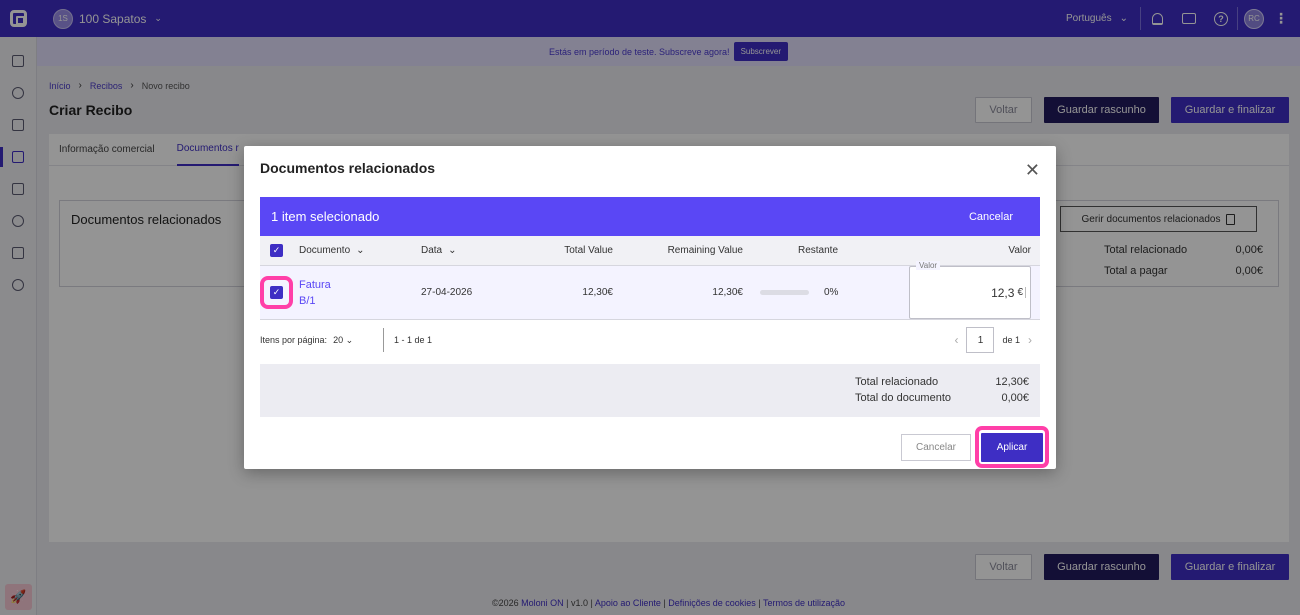  Describe the element at coordinates (447, 292) in the screenshot. I see `row-date: 27-04-2026` at that location.